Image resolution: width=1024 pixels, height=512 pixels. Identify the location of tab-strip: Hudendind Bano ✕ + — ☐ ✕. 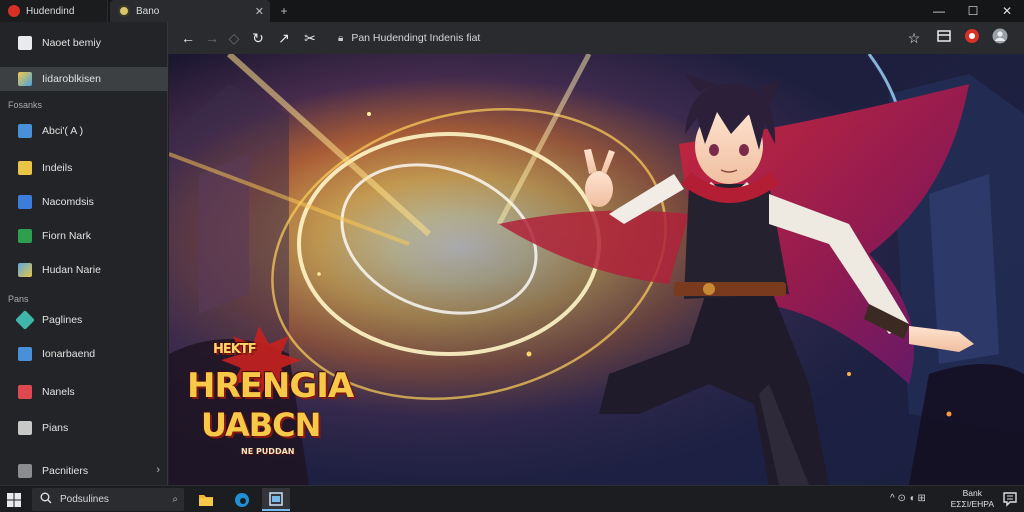
(512, 11).